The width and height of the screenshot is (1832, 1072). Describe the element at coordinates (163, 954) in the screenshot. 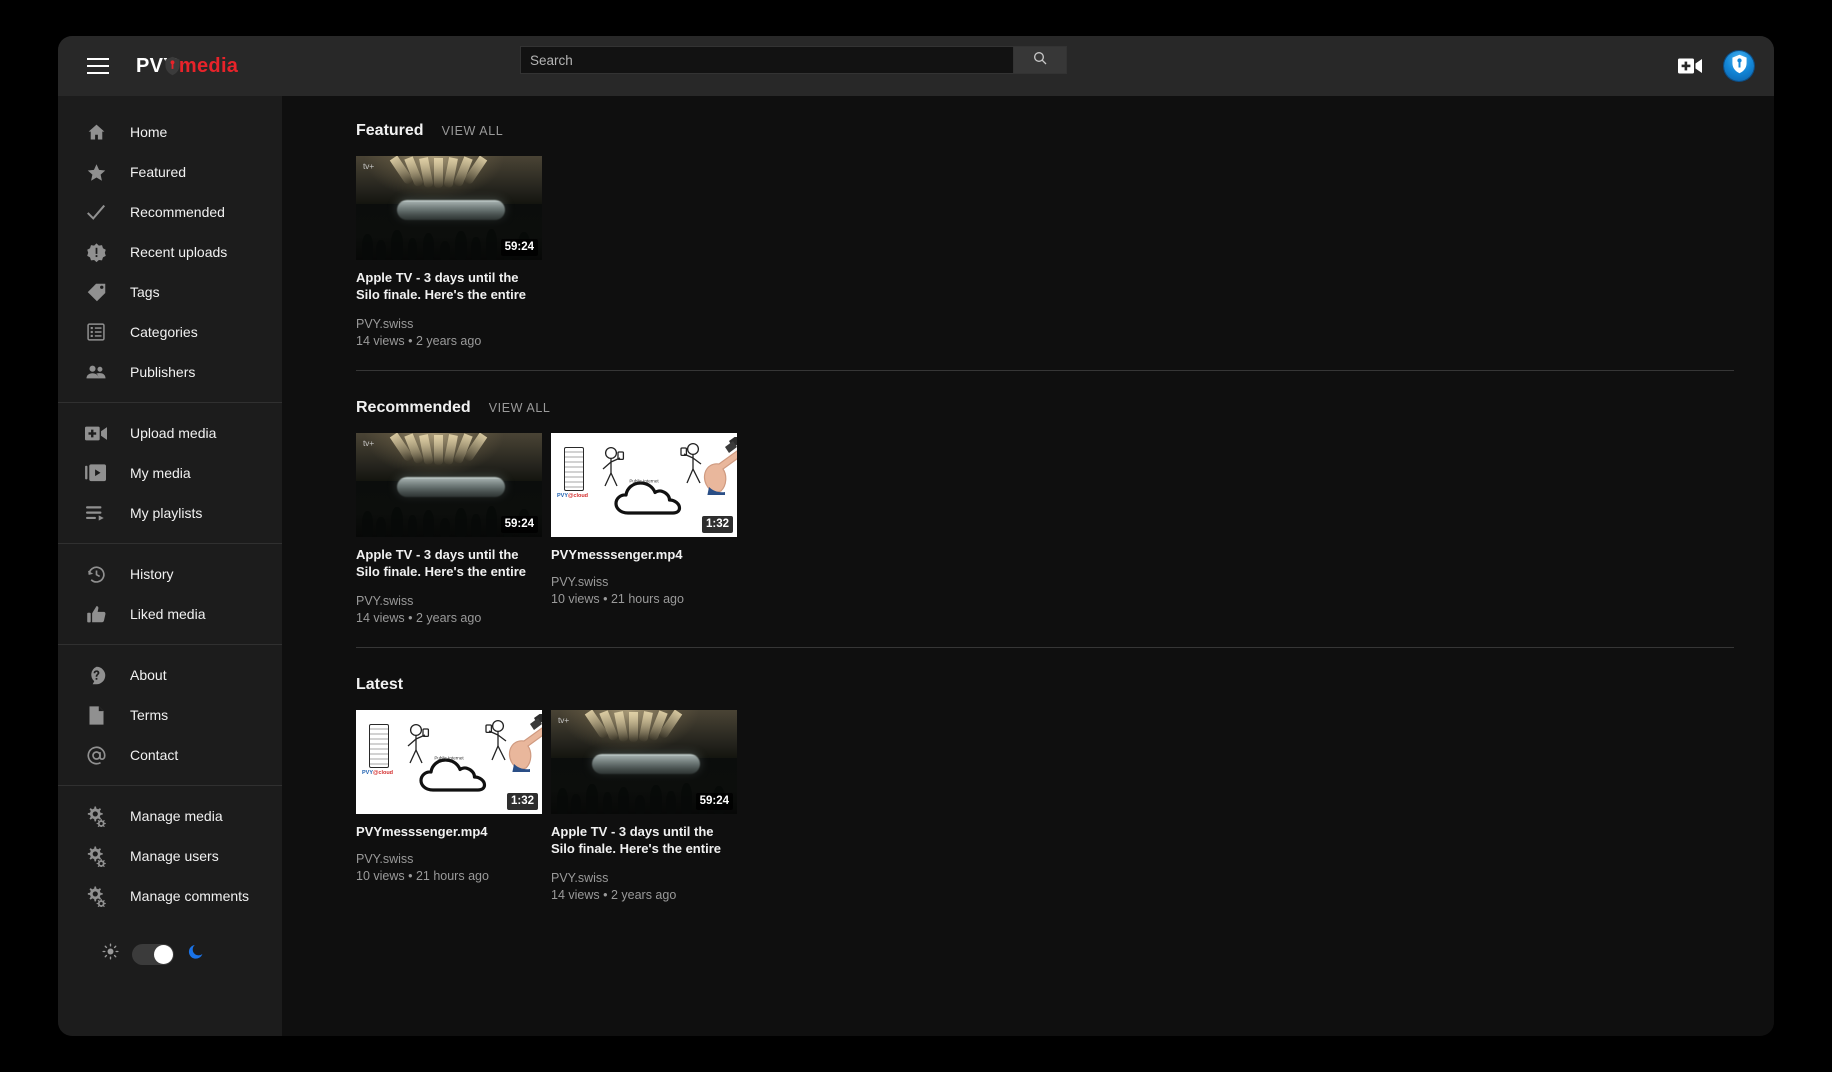

I see `theme-toggle-knob` at that location.